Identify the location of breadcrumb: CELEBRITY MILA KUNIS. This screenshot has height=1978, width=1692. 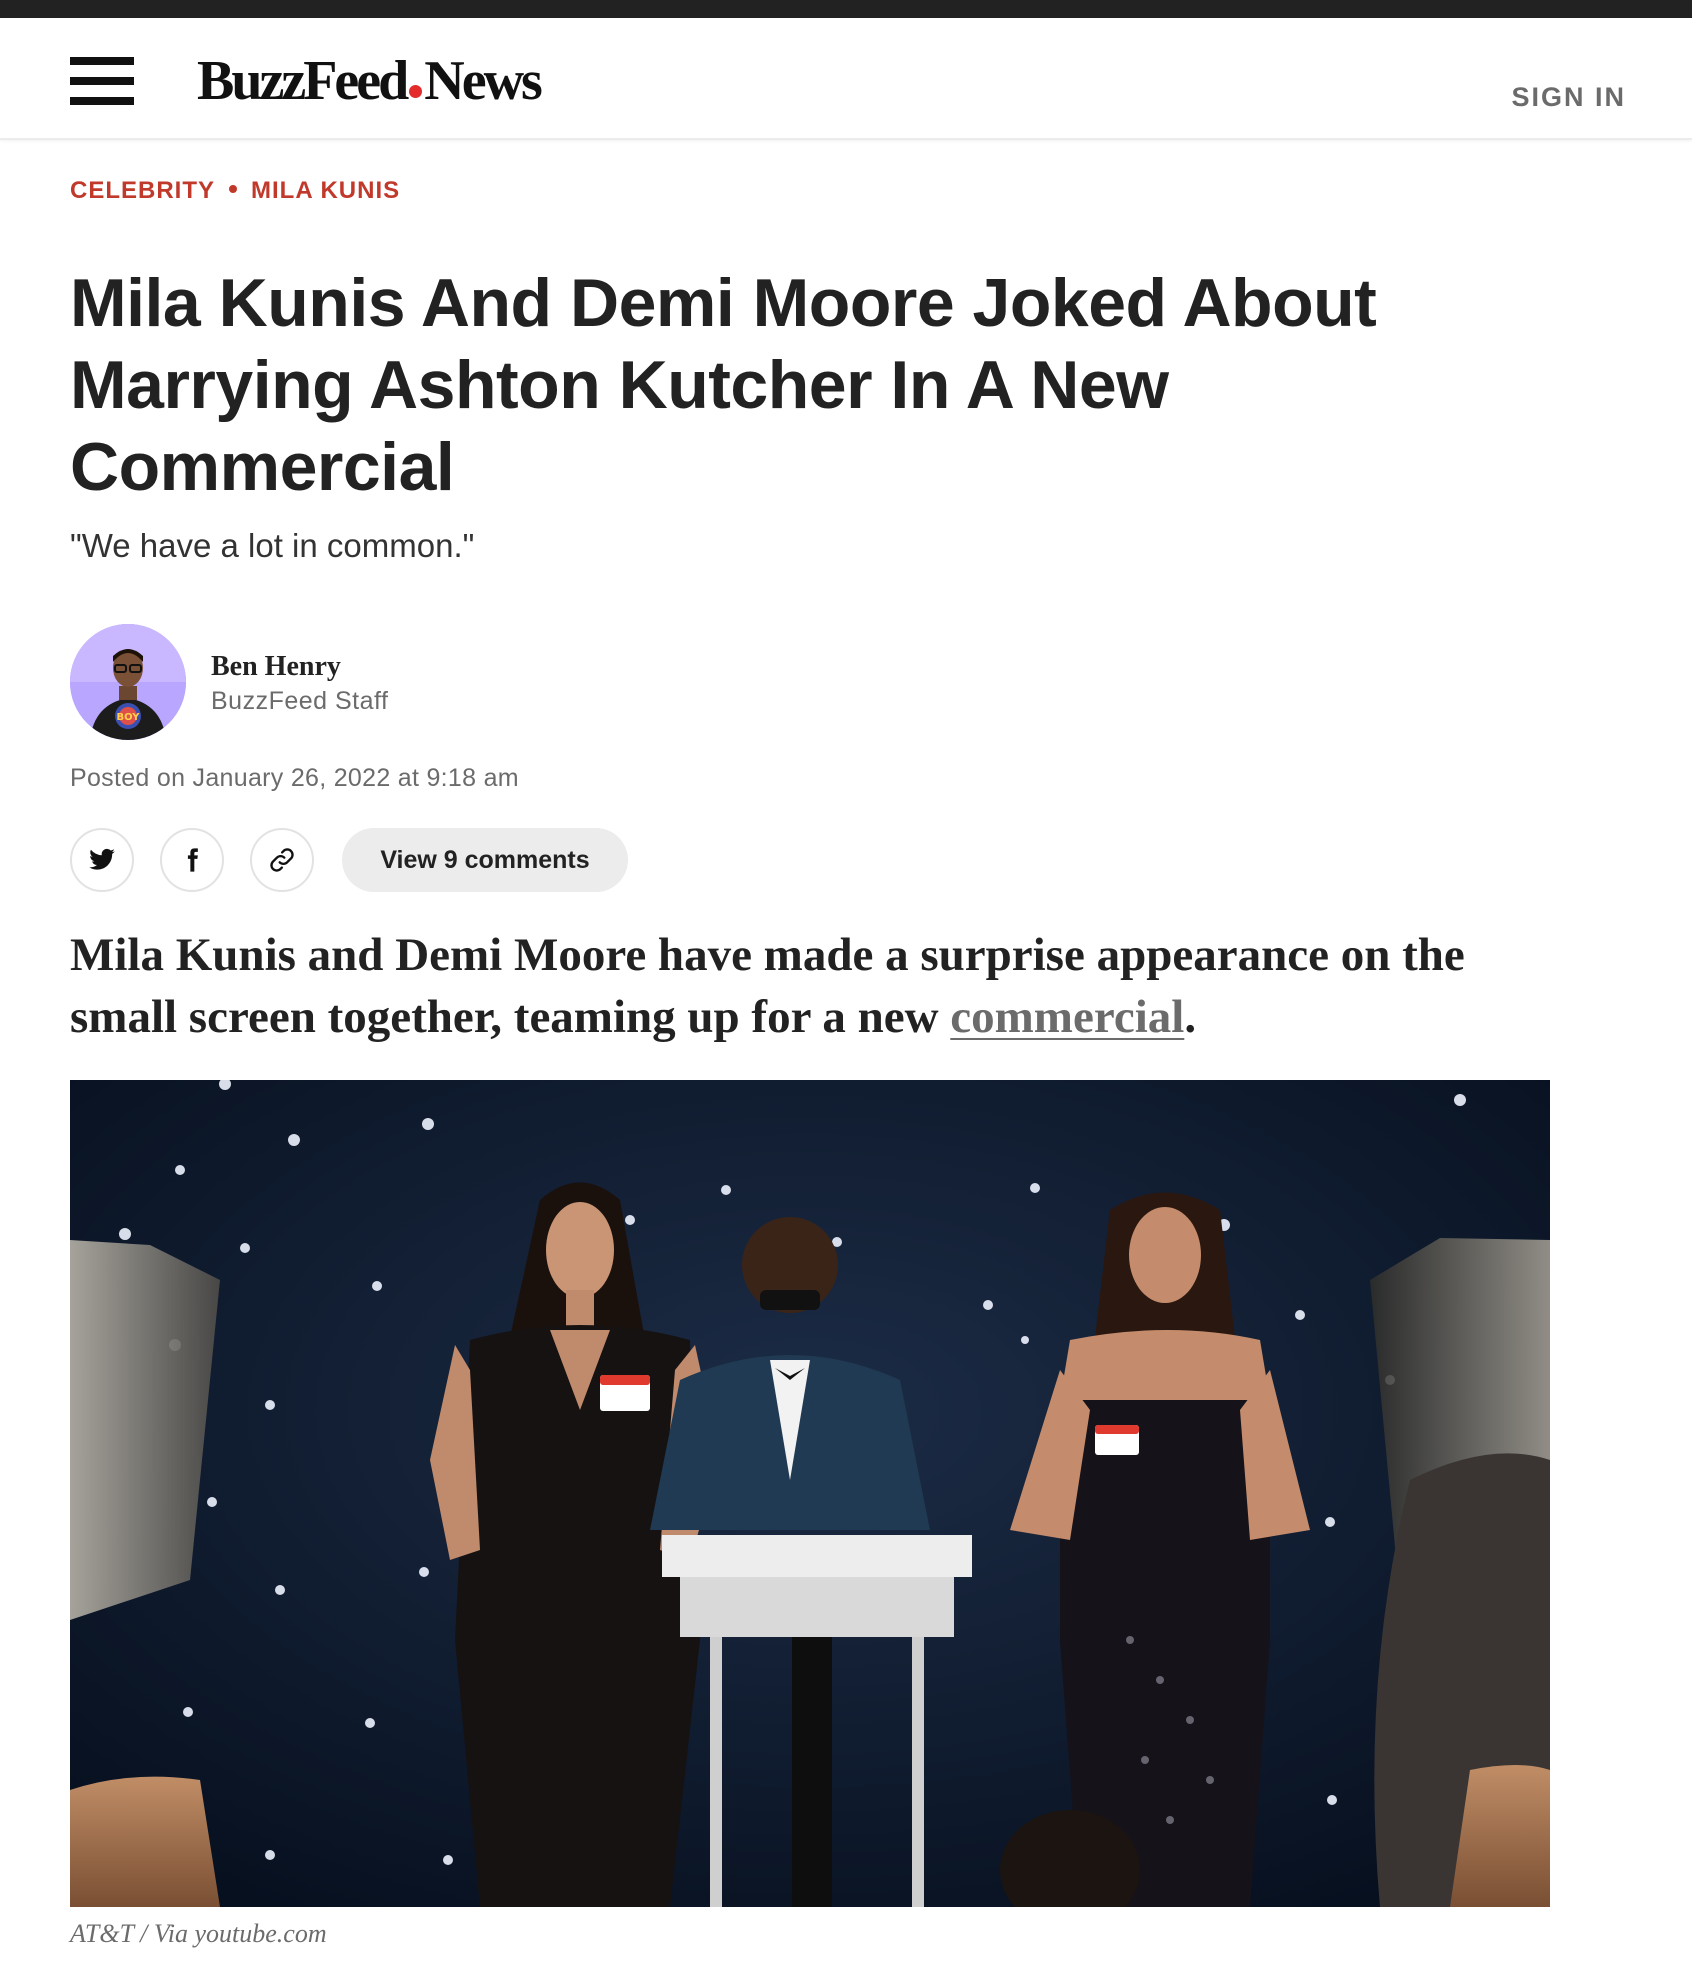
(235, 191).